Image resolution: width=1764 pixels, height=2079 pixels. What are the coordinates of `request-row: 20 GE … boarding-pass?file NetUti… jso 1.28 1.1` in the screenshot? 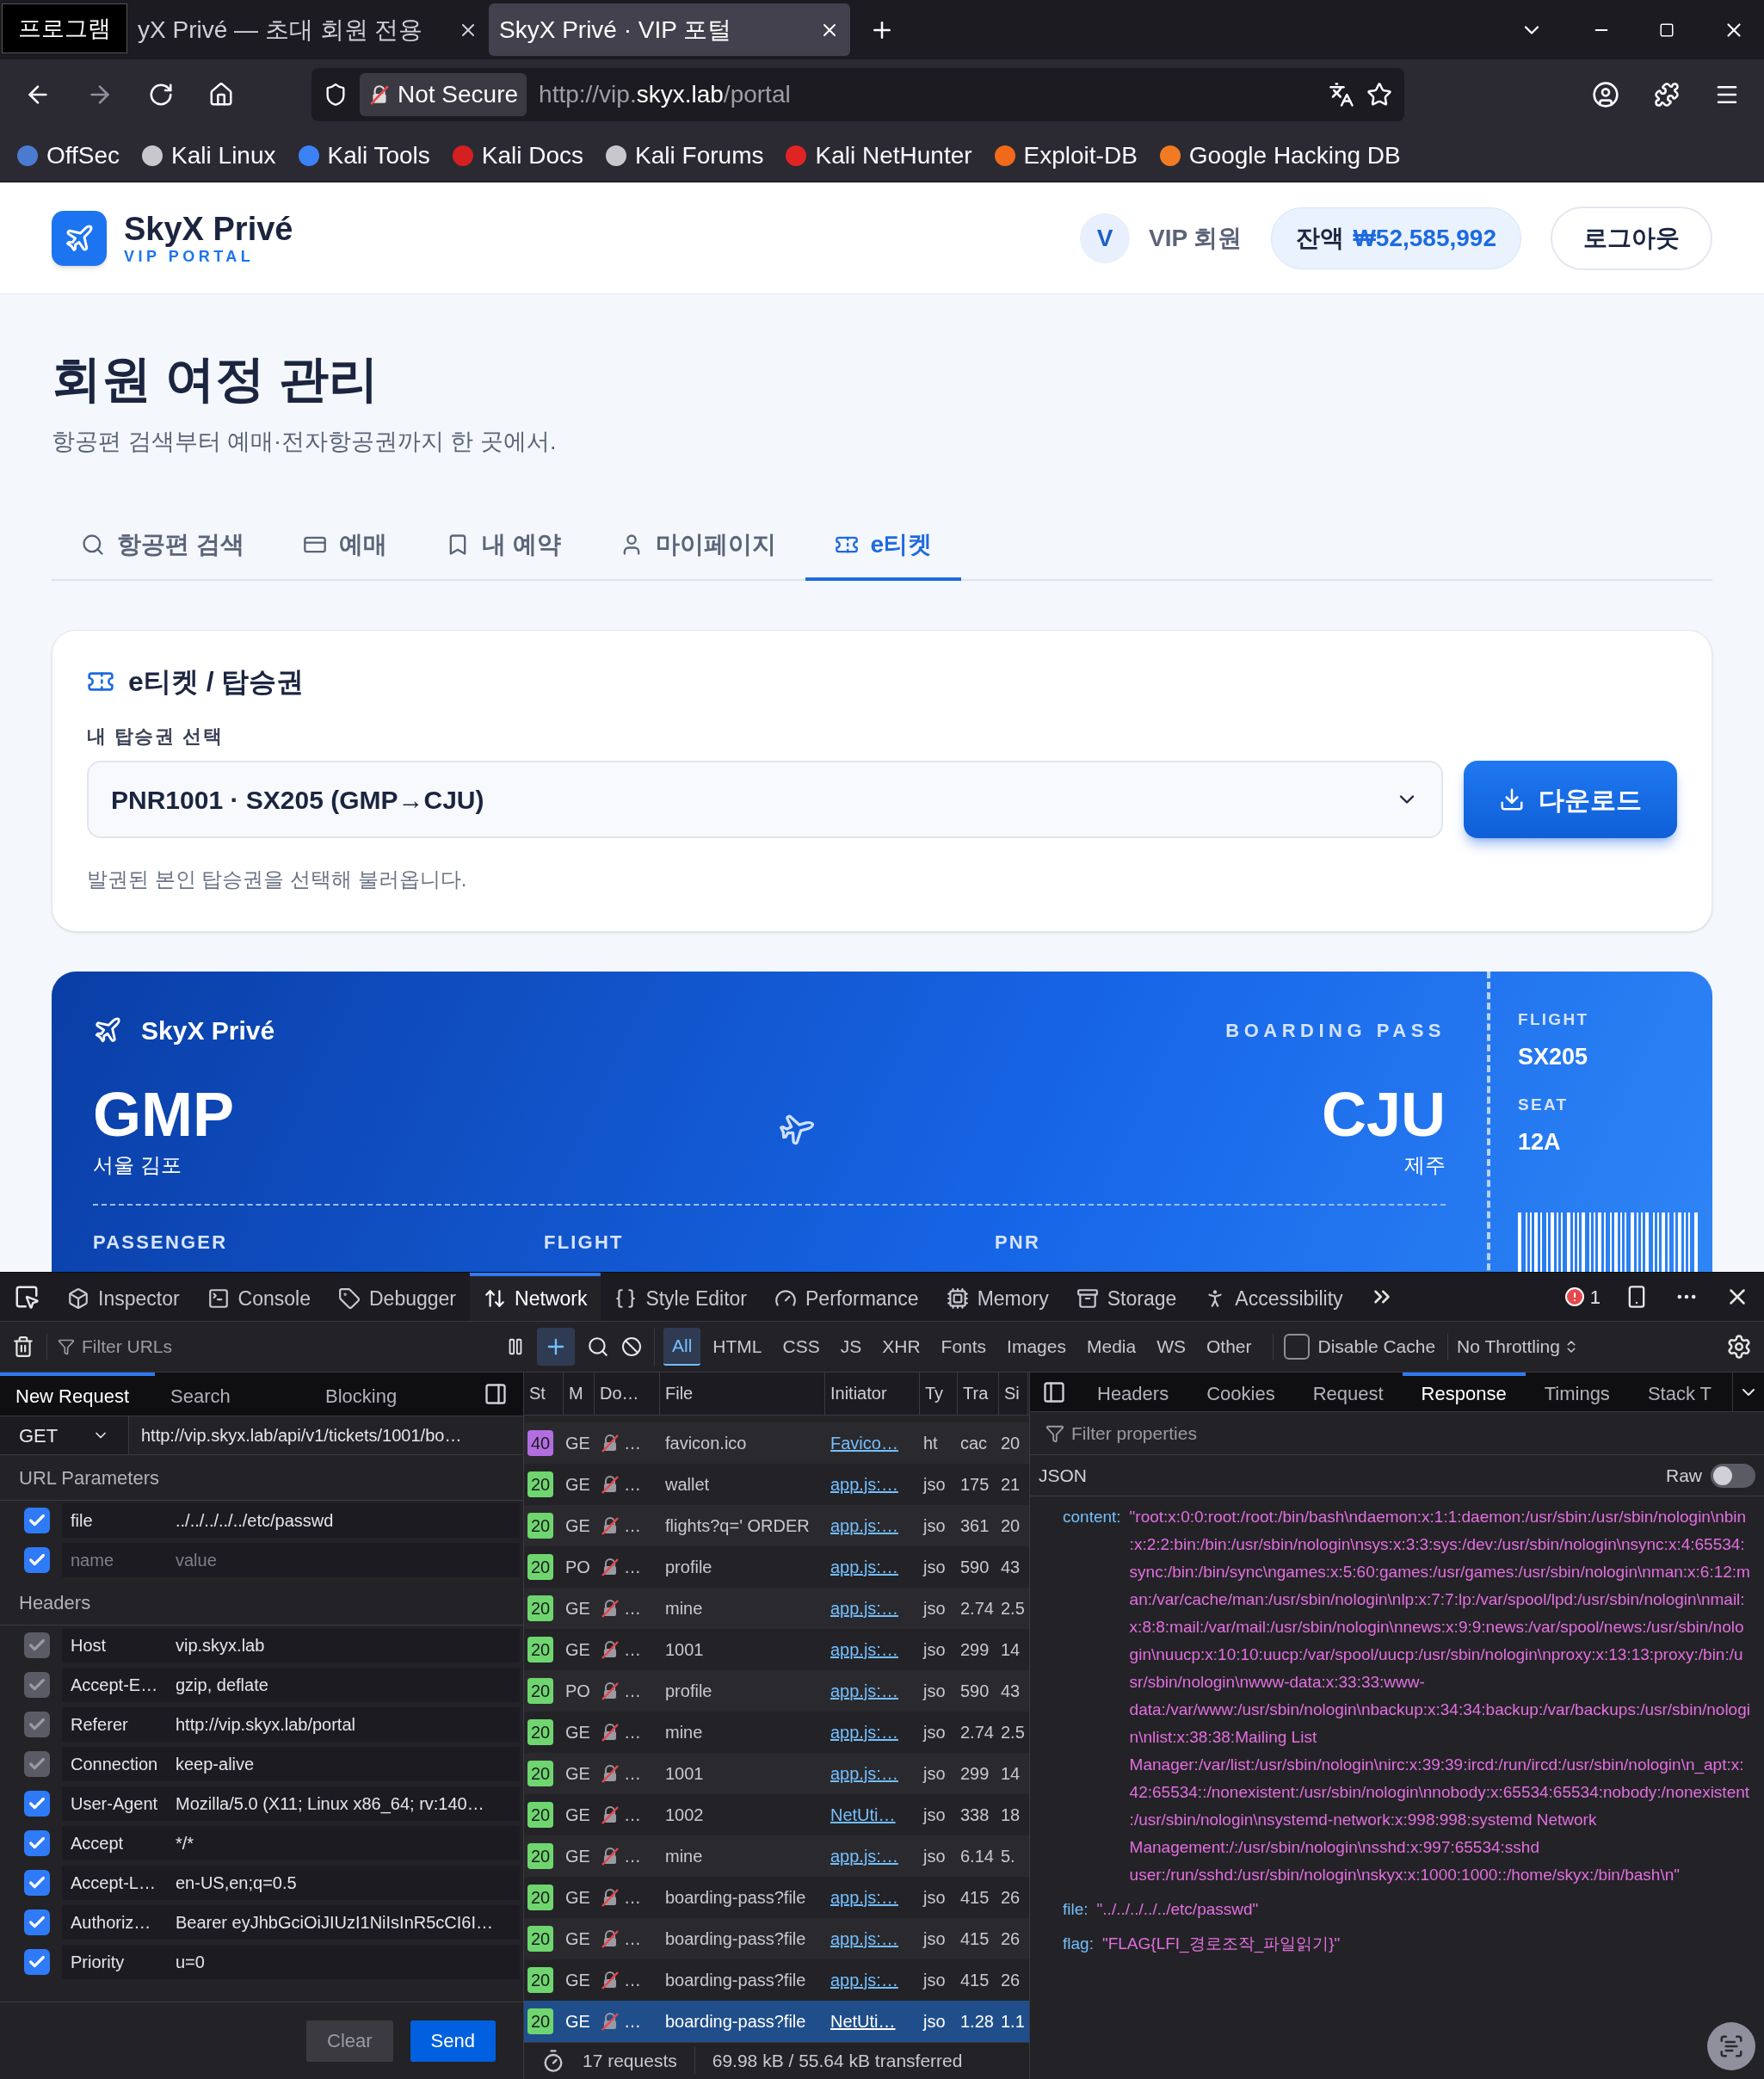 It's located at (776, 2021).